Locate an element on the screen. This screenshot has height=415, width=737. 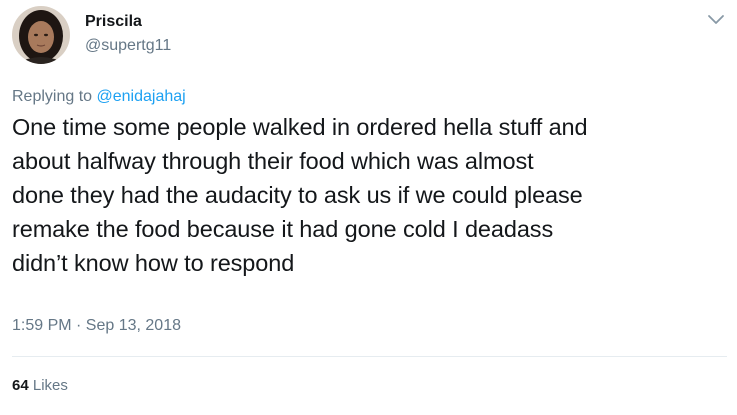
replying-to-label: Replying to is located at coordinates (52, 96).